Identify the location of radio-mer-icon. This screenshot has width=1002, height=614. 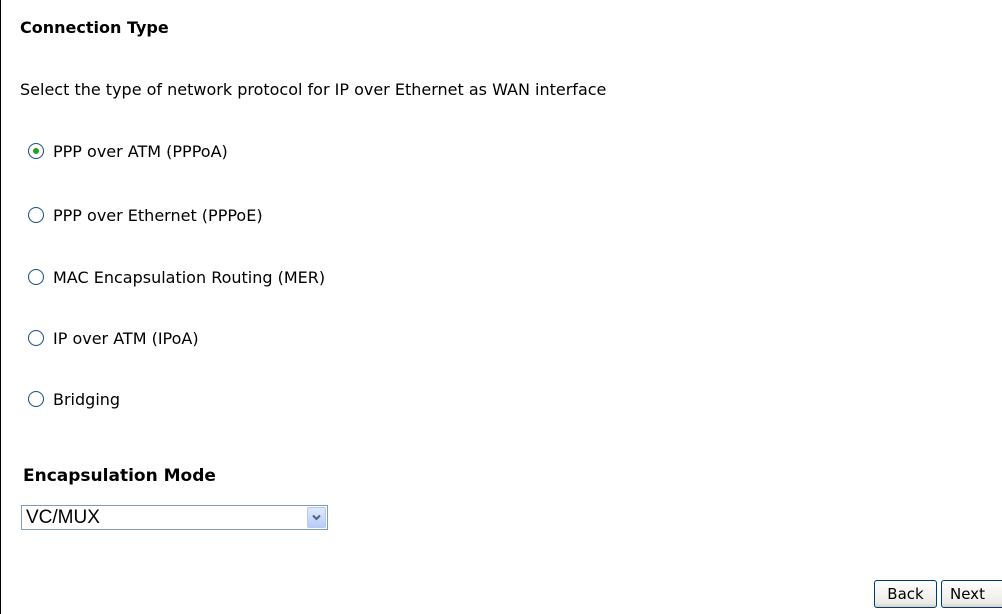
(36, 277).